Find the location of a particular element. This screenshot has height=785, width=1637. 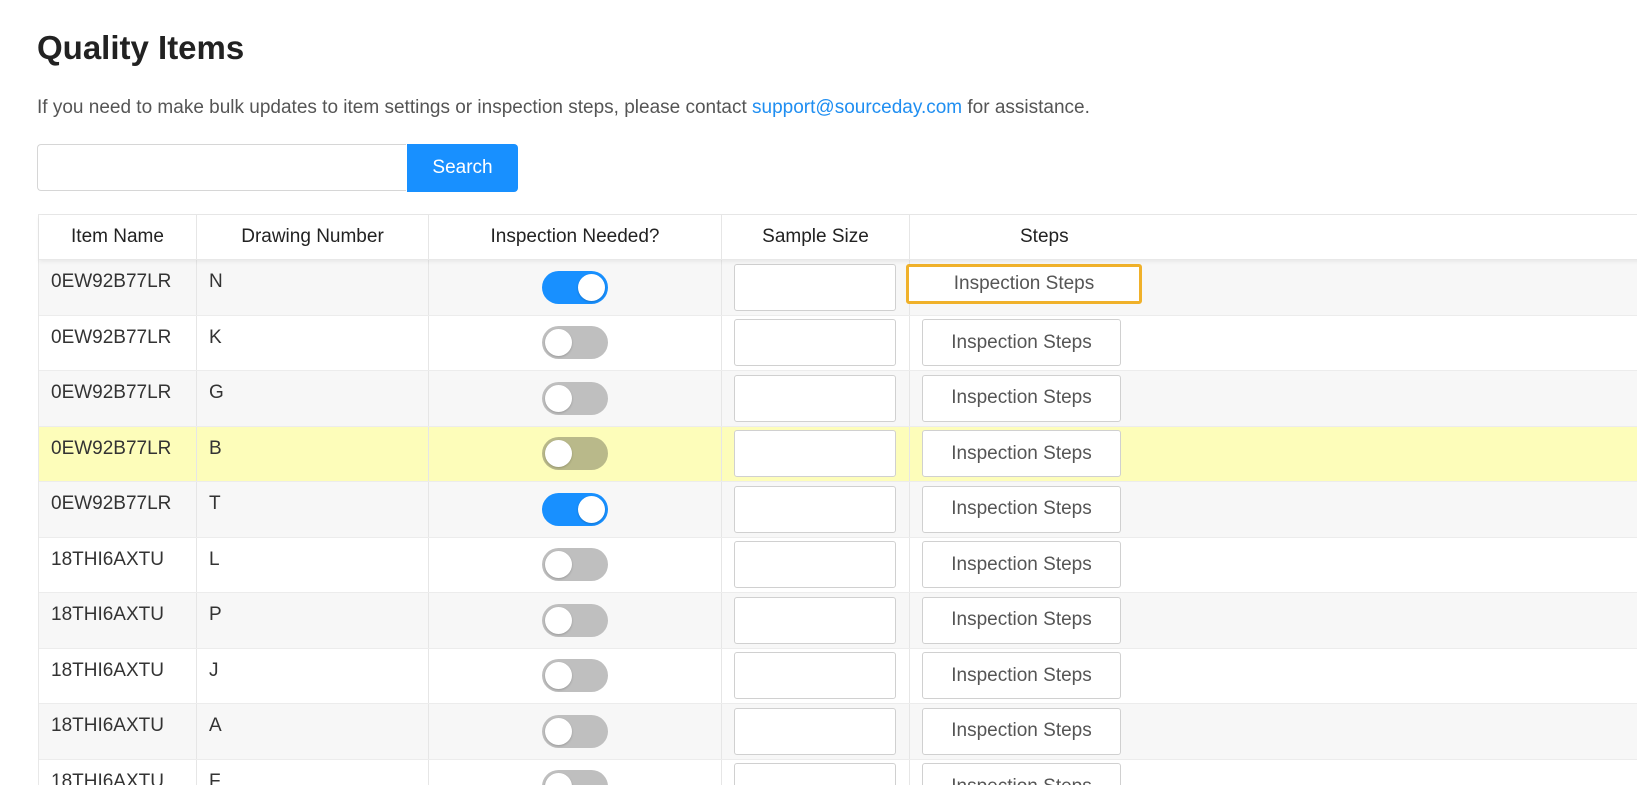

drawing-number-cell: K is located at coordinates (313, 342).